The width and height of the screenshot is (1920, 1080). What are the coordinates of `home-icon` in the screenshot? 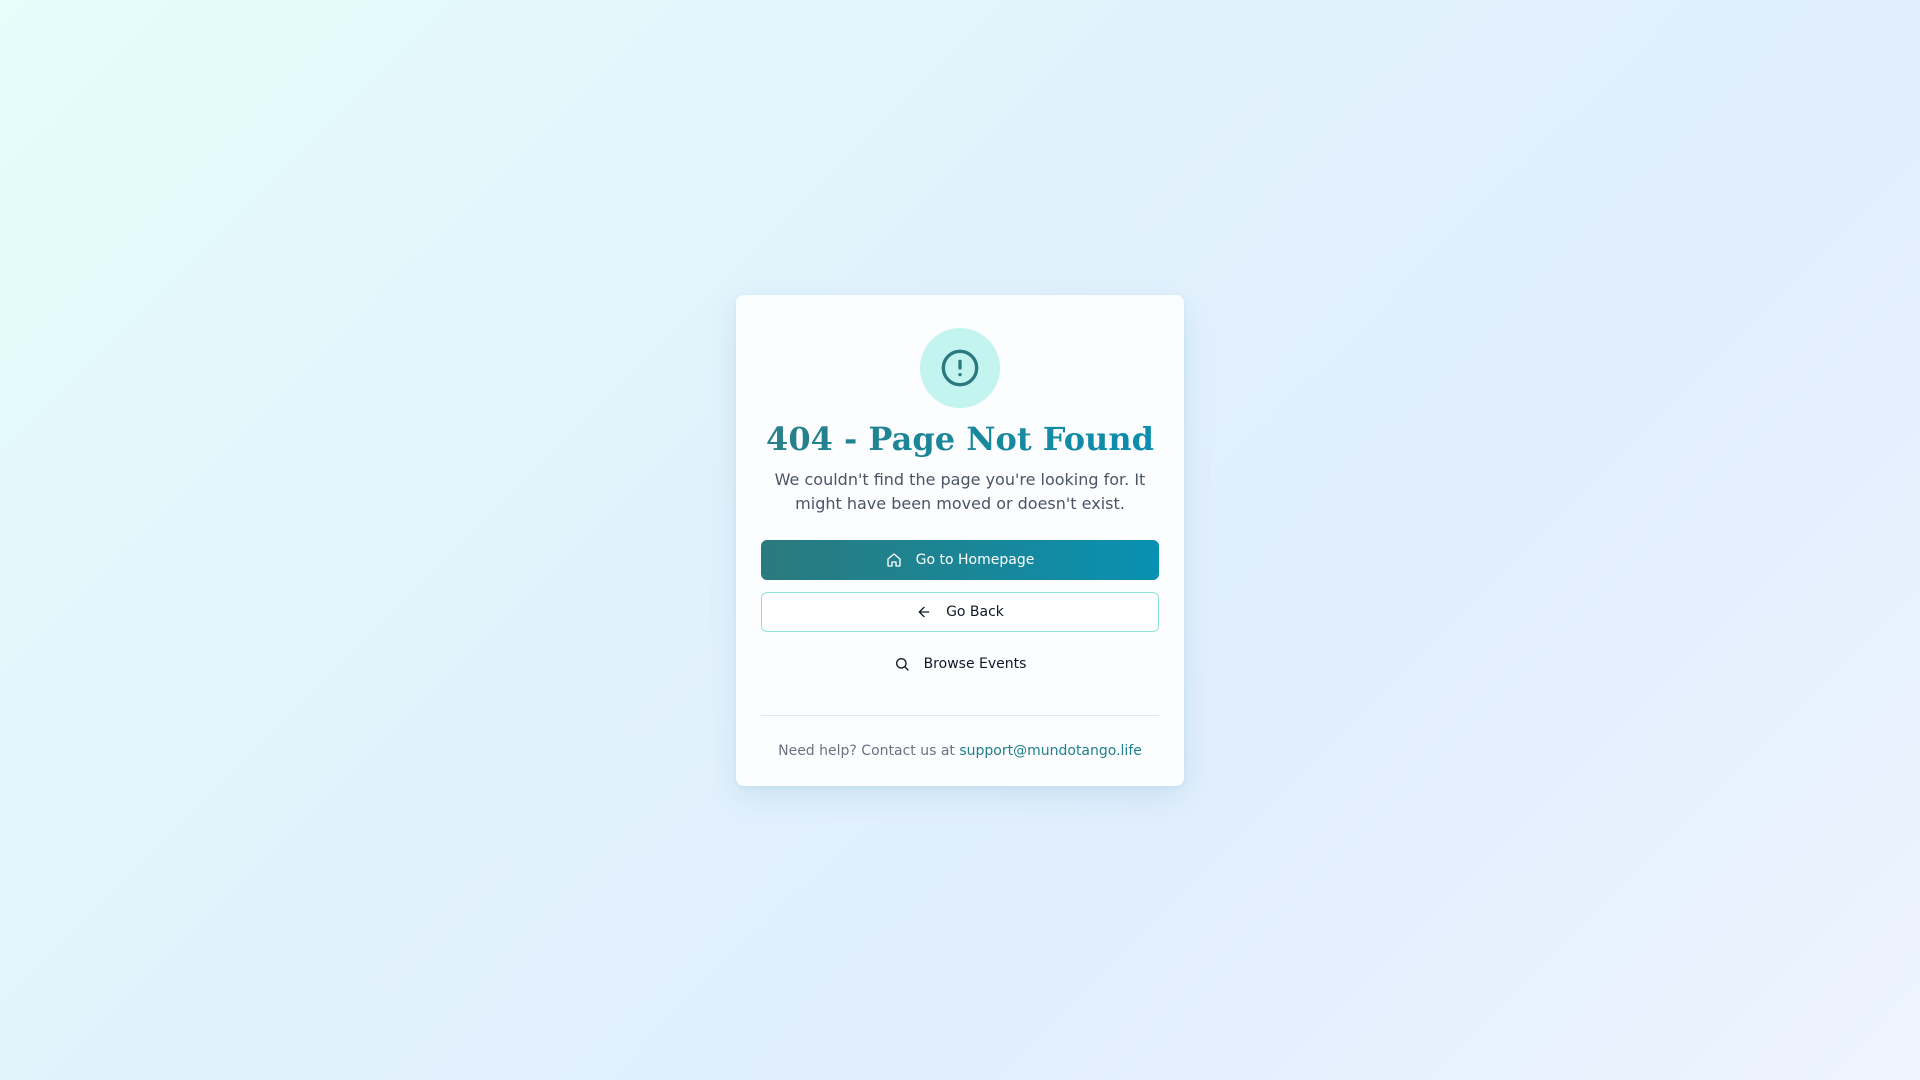 It's located at (894, 560).